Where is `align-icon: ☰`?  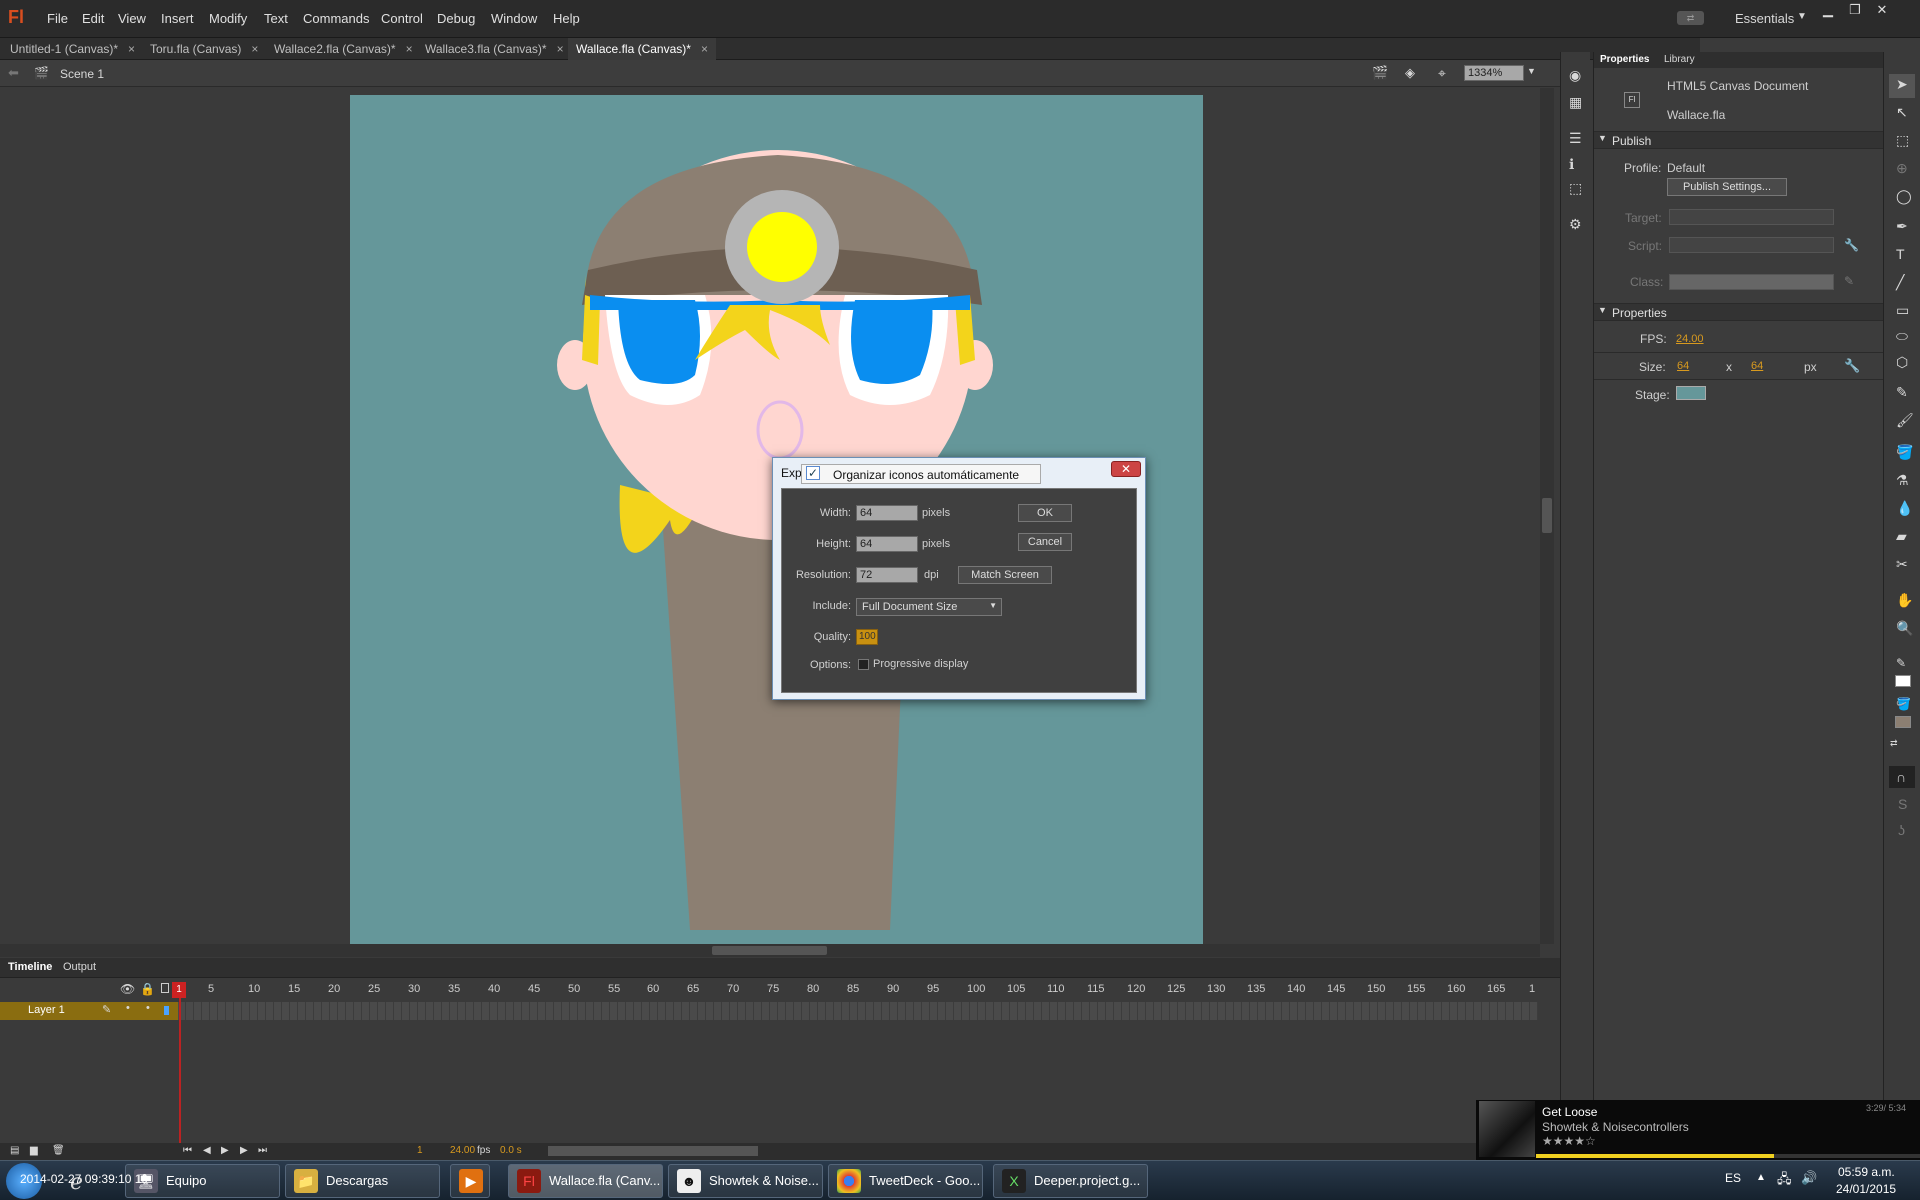 align-icon: ☰ is located at coordinates (1575, 138).